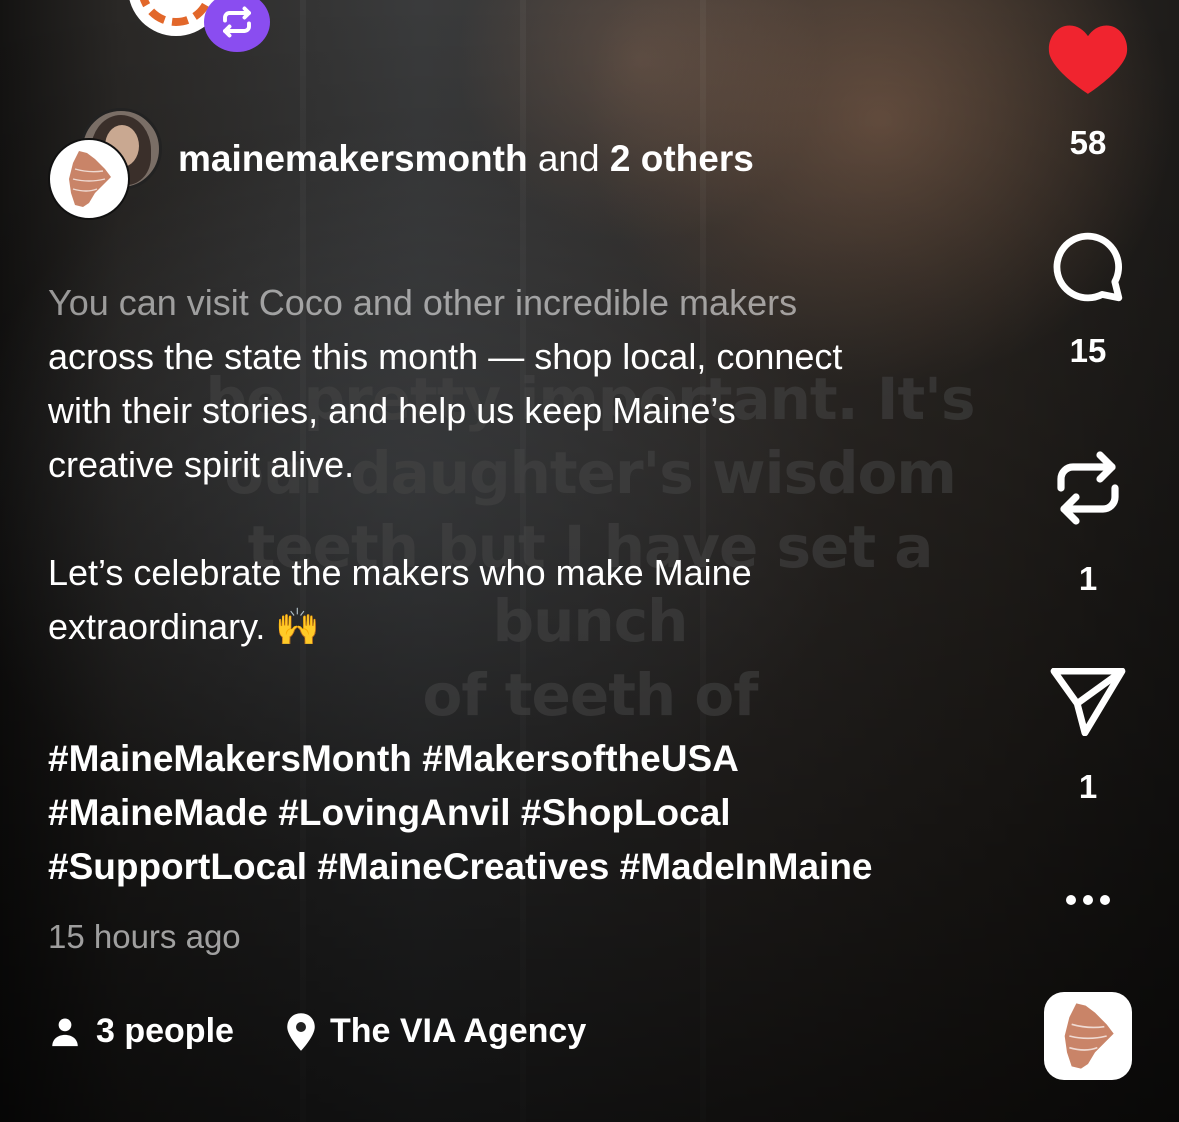  Describe the element at coordinates (184, 626) in the screenshot. I see `caption-line: extraordinary. 🙌` at that location.